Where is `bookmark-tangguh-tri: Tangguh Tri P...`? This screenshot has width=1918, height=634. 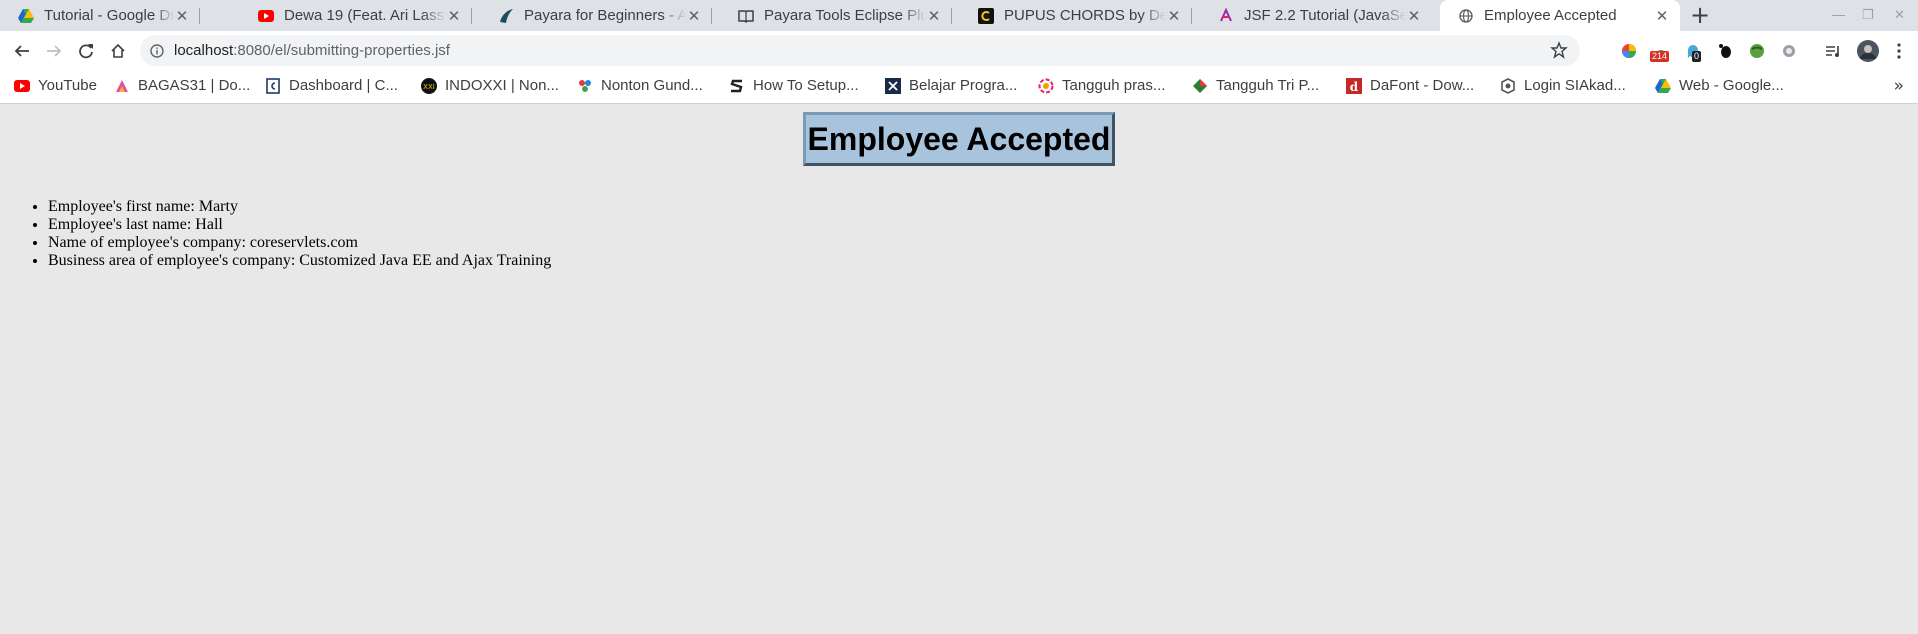 bookmark-tangguh-tri: Tangguh Tri P... is located at coordinates (1255, 85).